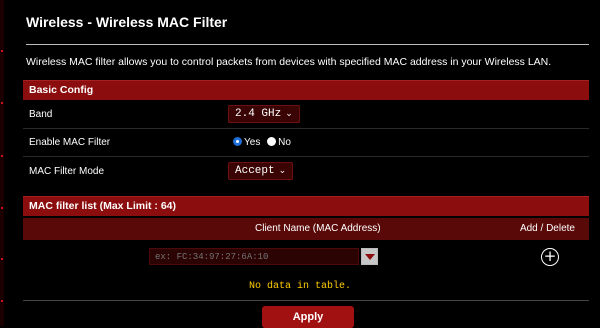 The width and height of the screenshot is (600, 328). What do you see at coordinates (127, 22) in the screenshot?
I see `page-title: Wireless - Wireless MAC Filter` at bounding box center [127, 22].